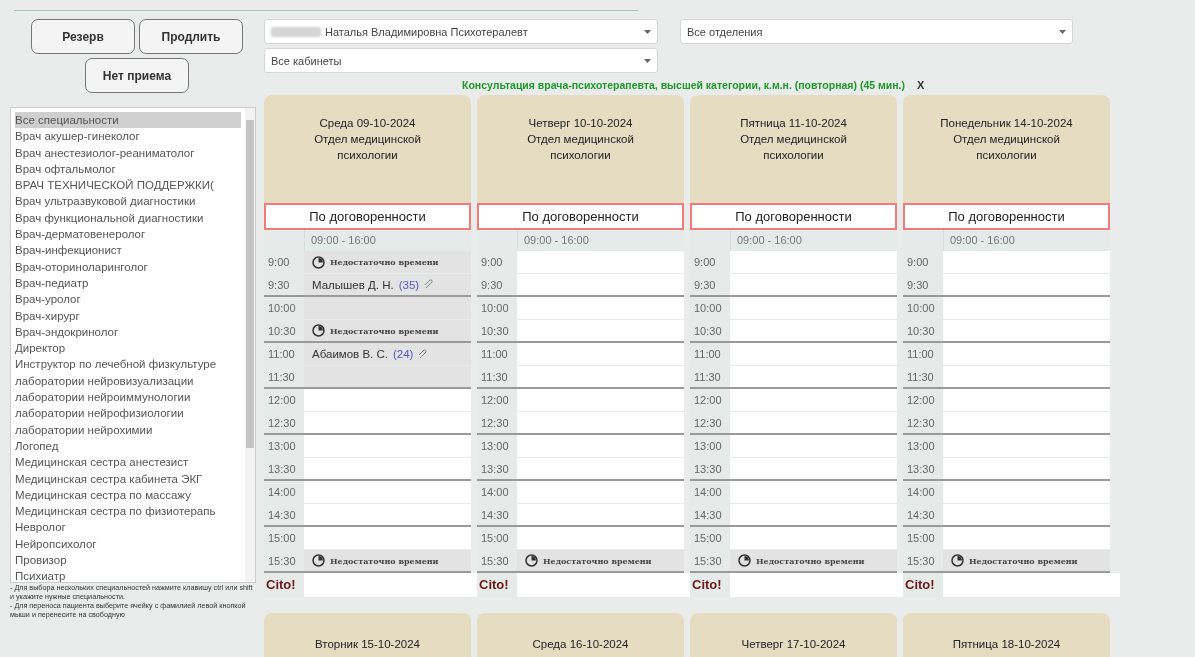 The height and width of the screenshot is (657, 1195). I want to click on specialty-item: Врач-инфекционист, so click(128, 250).